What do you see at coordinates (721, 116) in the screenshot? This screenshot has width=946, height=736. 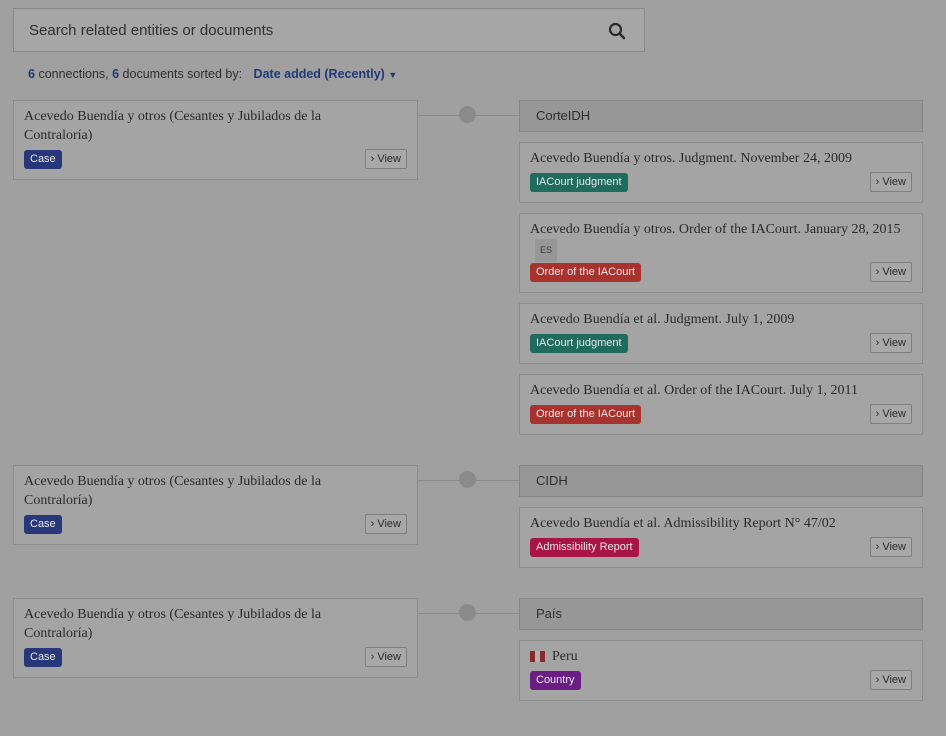 I see `group-header-corteidh: CorteIDH` at bounding box center [721, 116].